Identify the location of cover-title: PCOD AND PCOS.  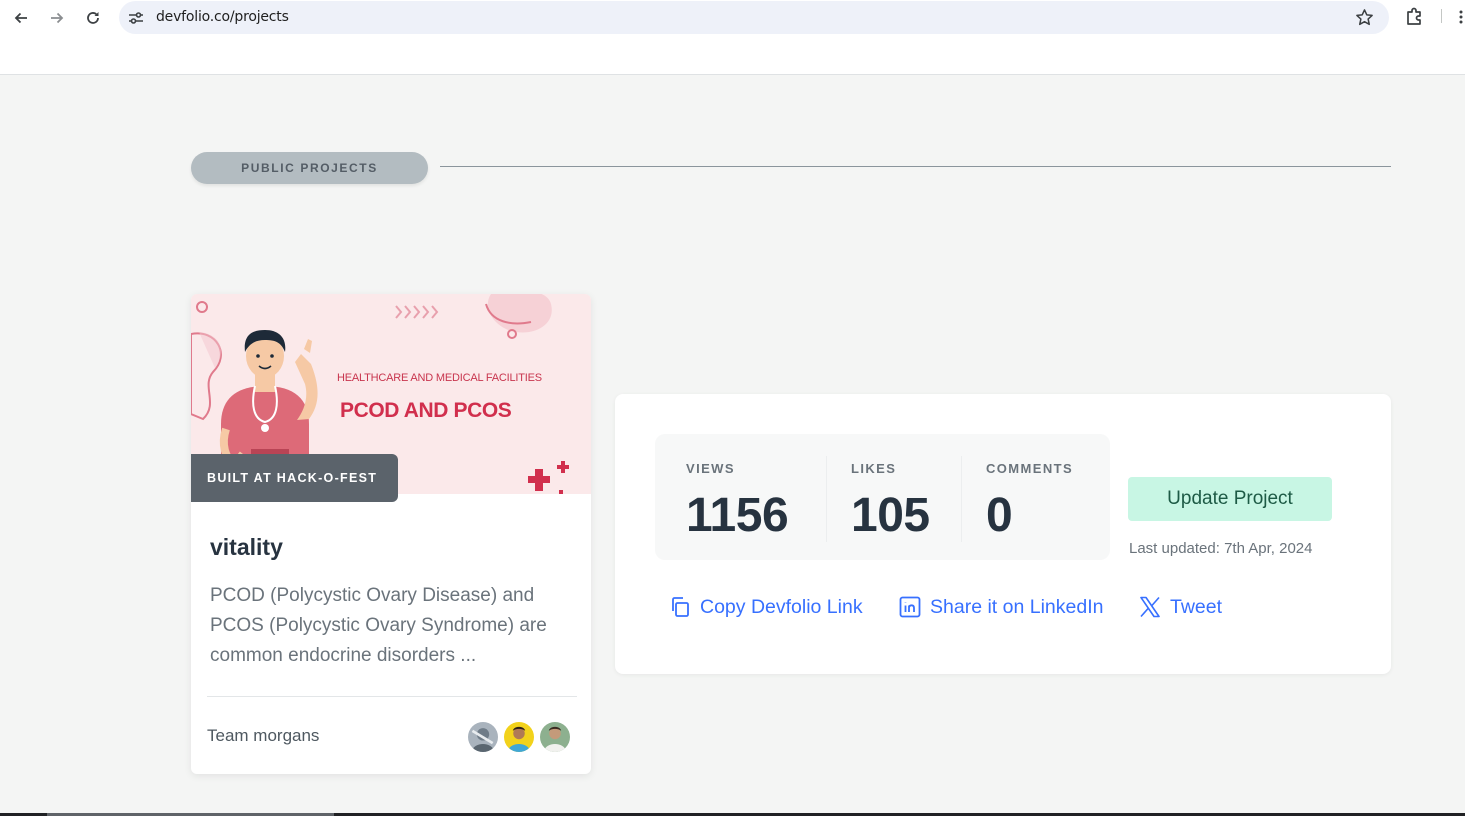
(426, 410).